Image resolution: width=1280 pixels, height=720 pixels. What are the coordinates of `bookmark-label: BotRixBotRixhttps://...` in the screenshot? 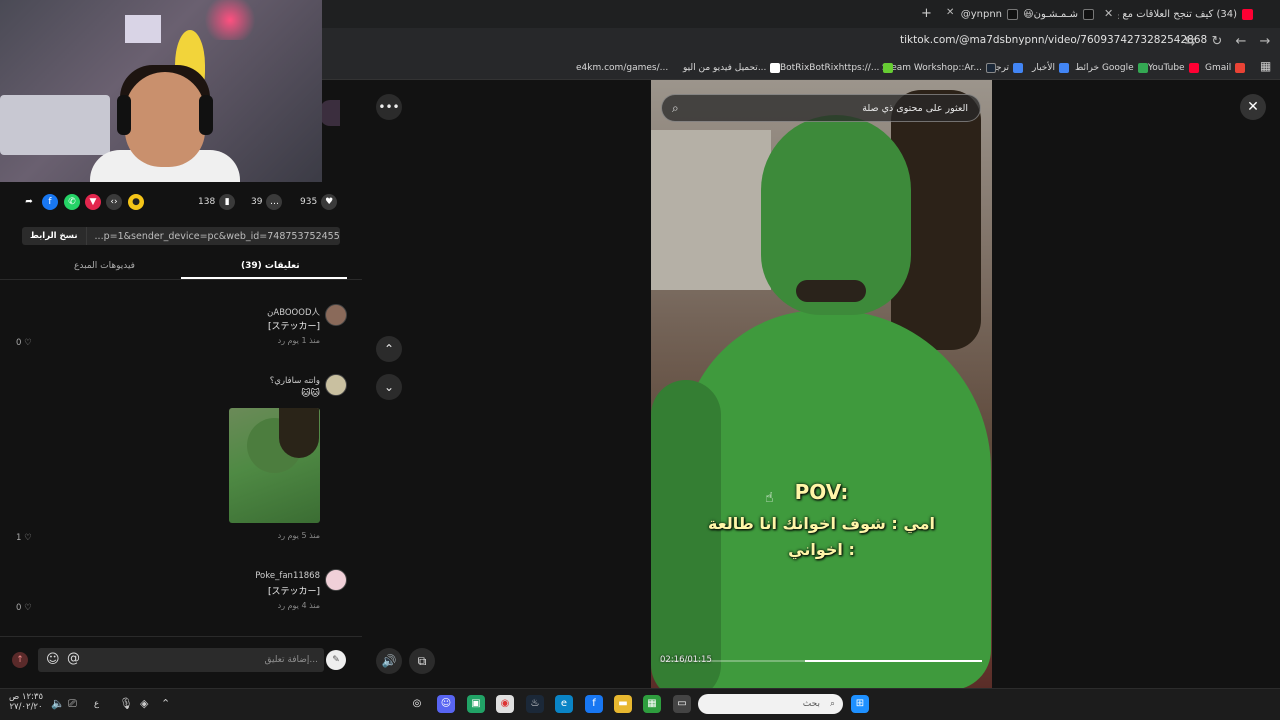 It's located at (830, 68).